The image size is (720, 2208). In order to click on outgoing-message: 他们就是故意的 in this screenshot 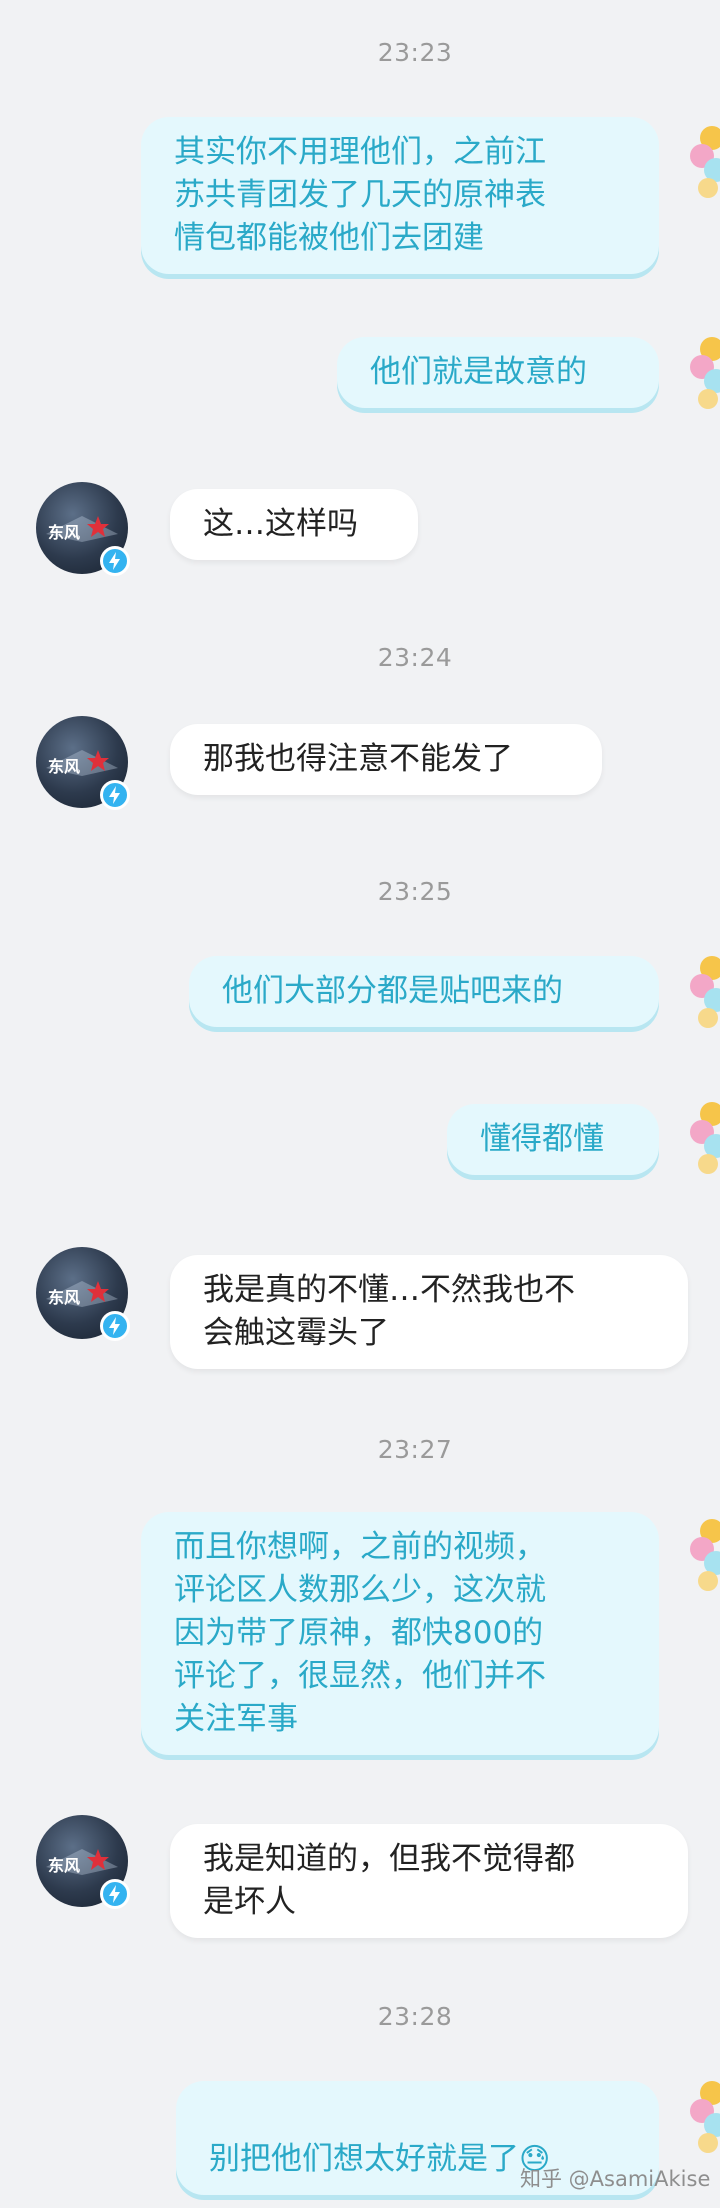, I will do `click(498, 372)`.